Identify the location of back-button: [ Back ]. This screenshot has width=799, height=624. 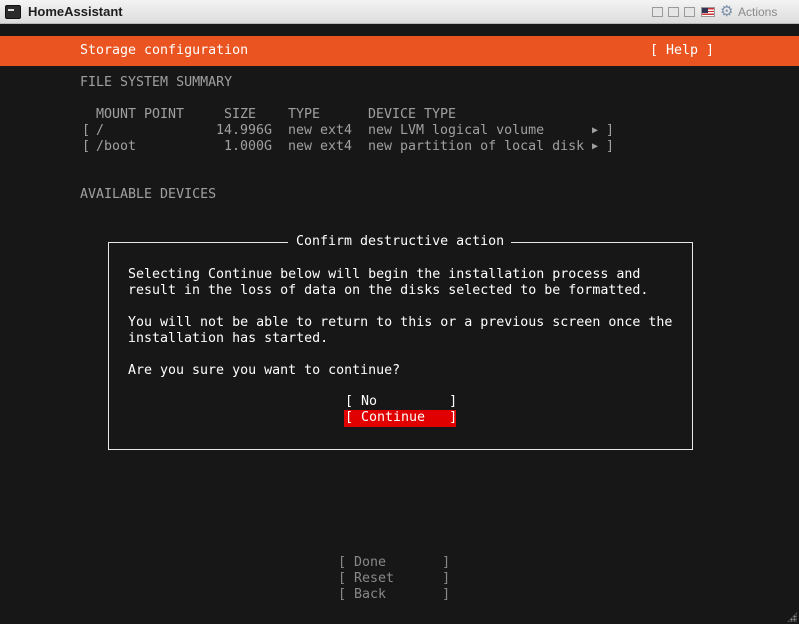
(394, 595).